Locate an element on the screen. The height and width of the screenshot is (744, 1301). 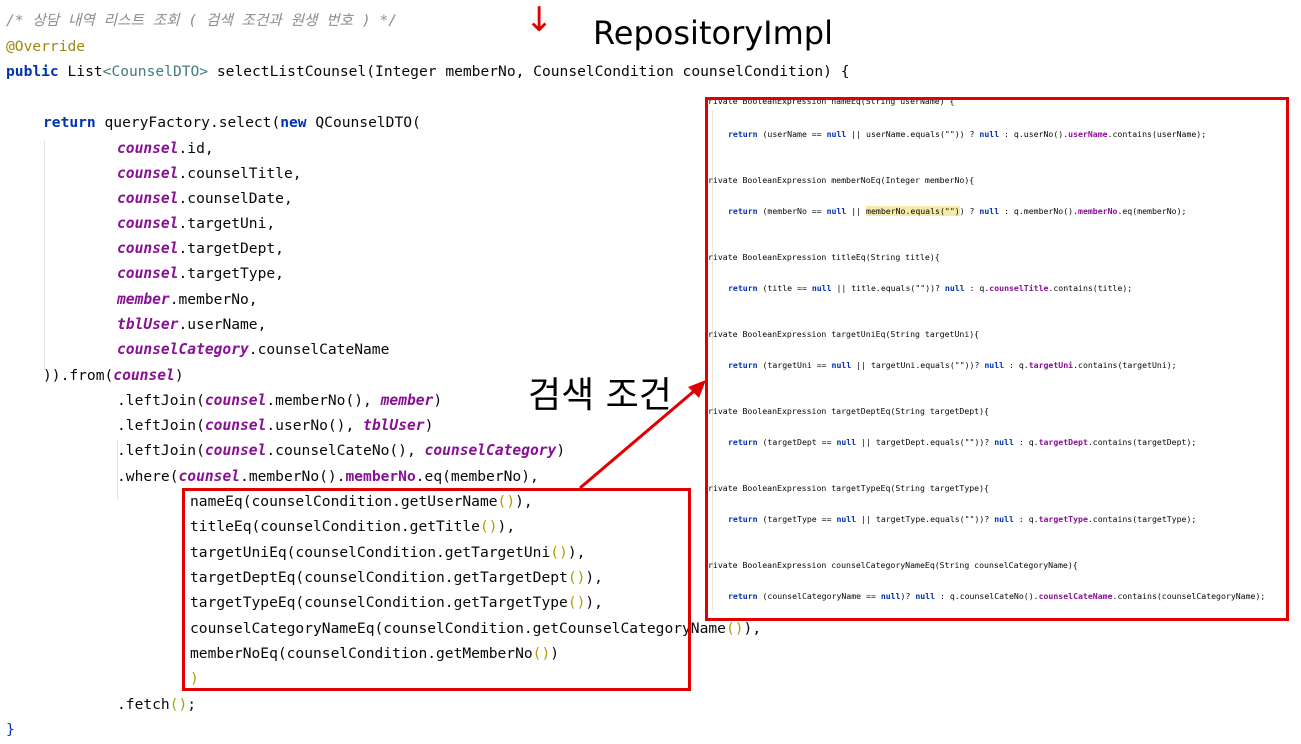
code-line: counsel.targetDept, is located at coordinates (200, 248).